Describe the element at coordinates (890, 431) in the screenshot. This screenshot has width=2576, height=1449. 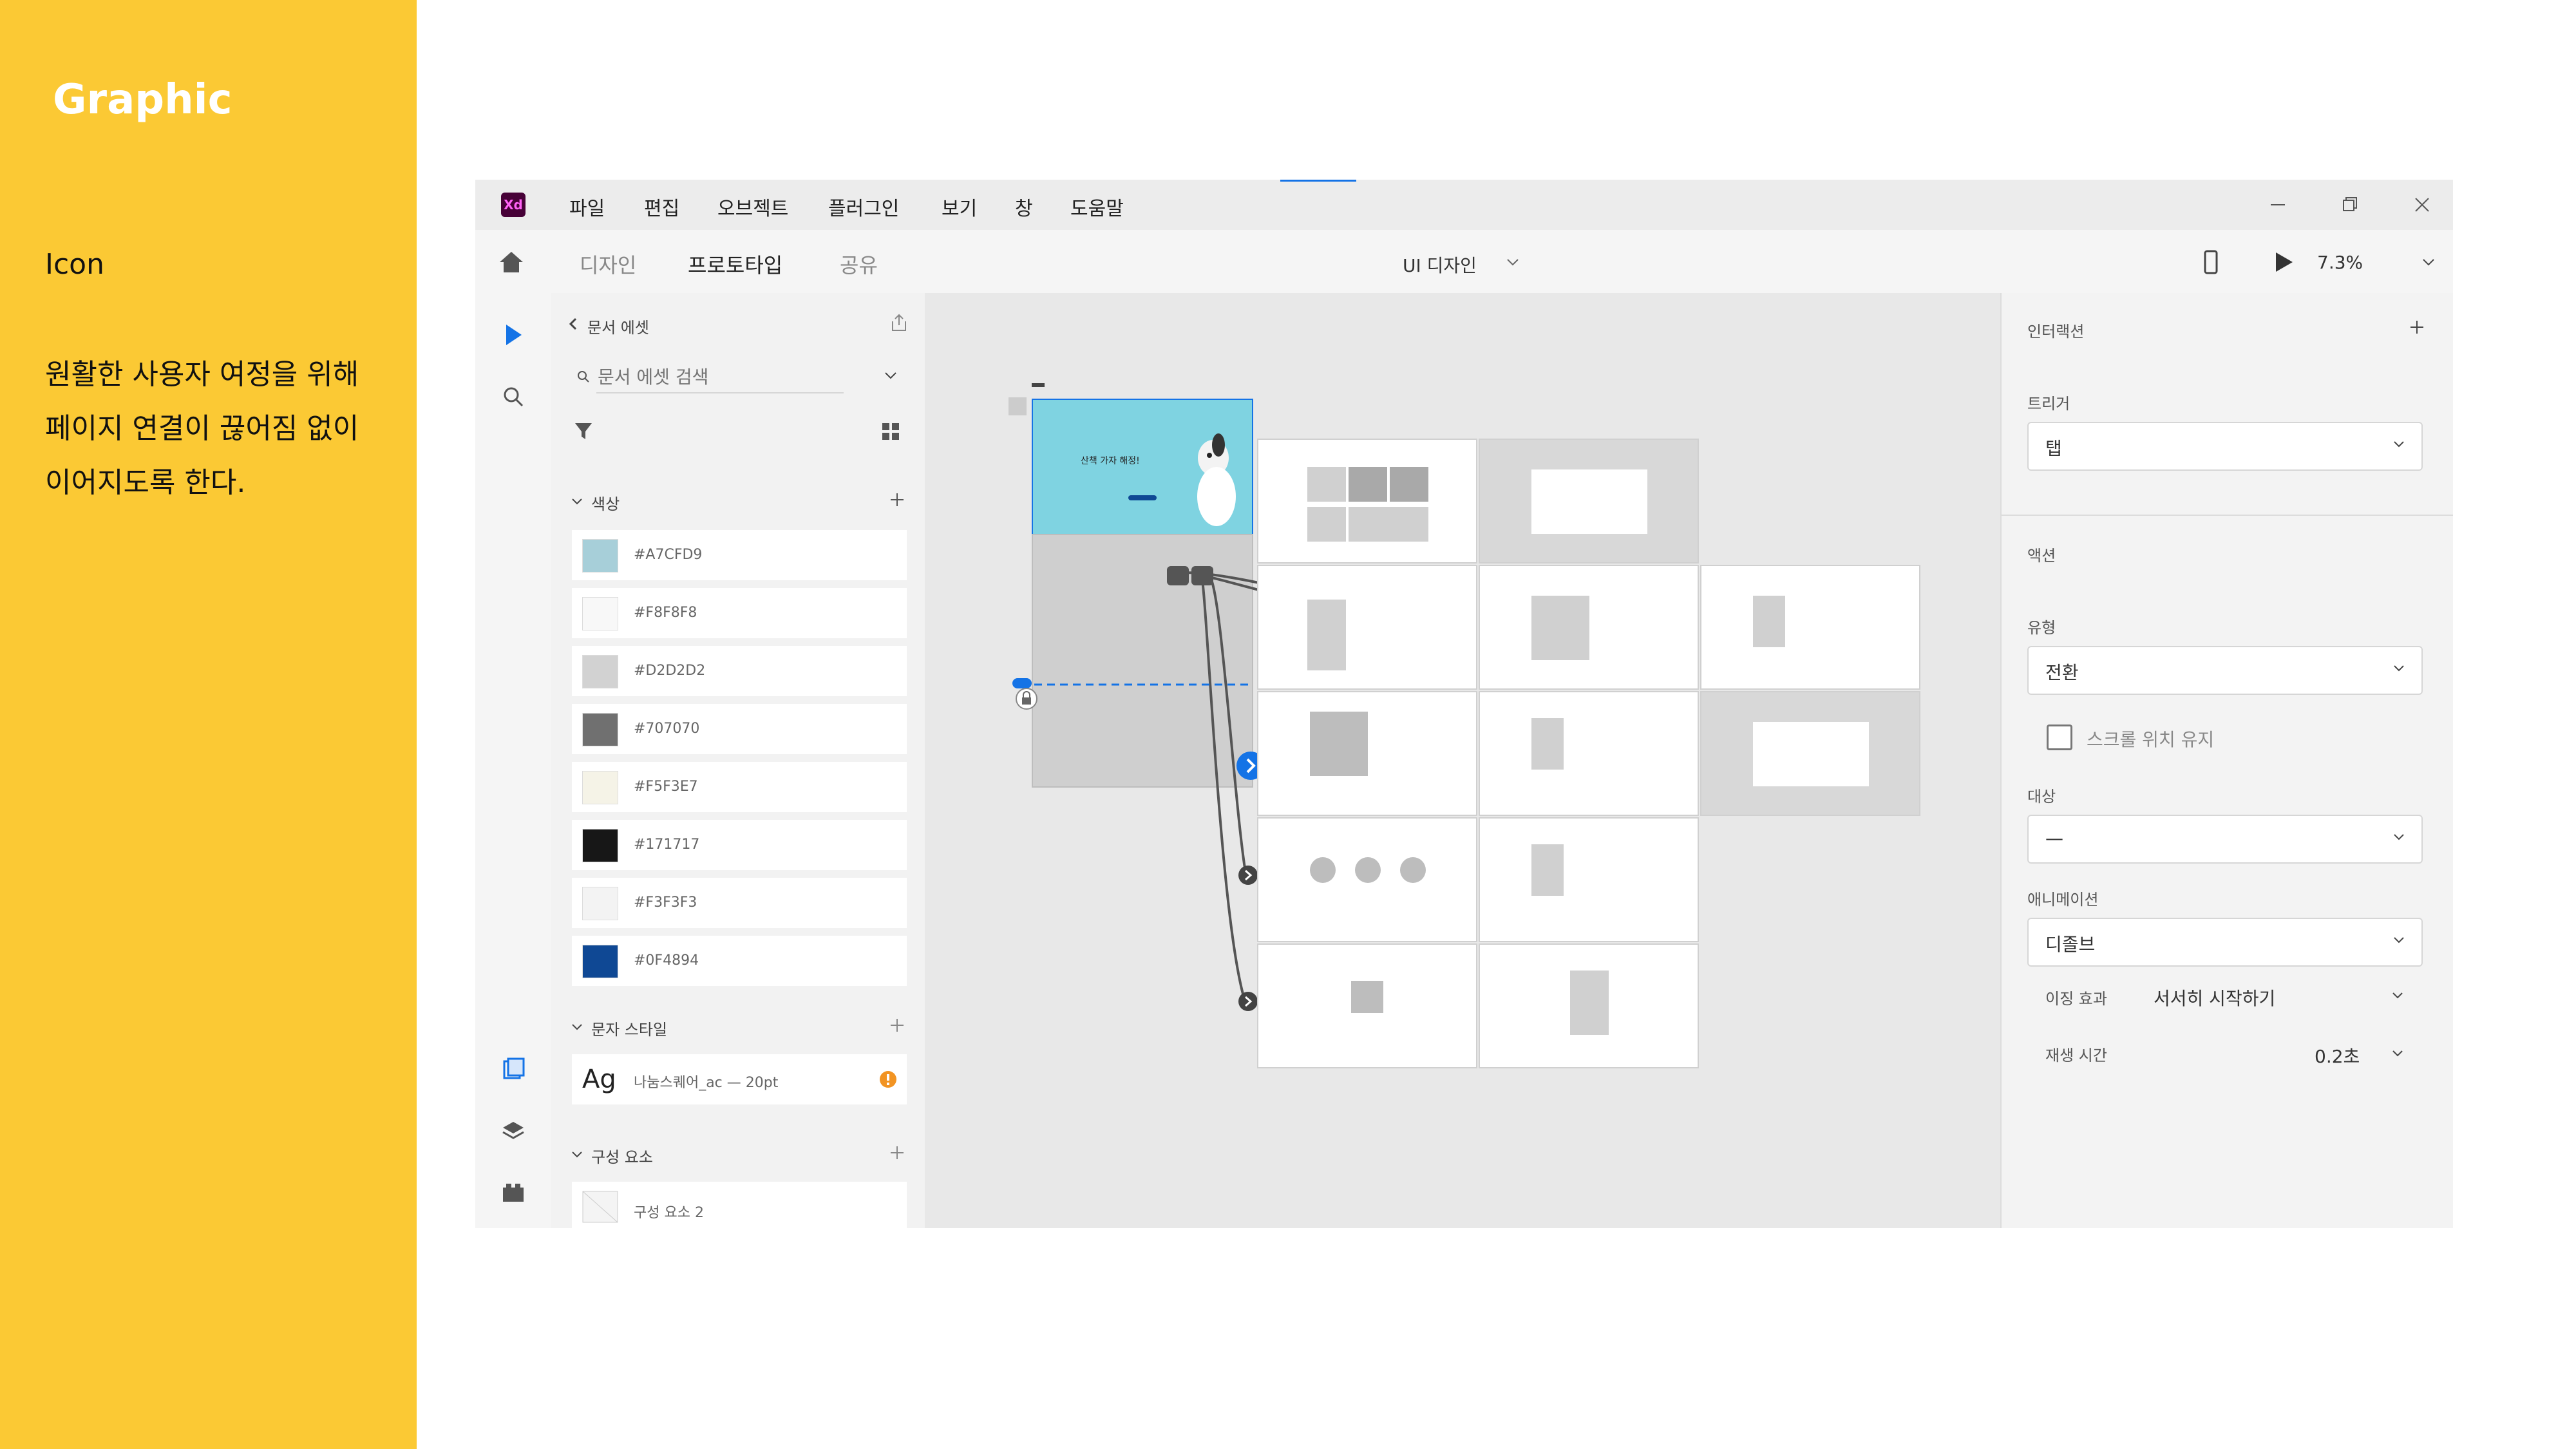
I see `grid-view-icon` at that location.